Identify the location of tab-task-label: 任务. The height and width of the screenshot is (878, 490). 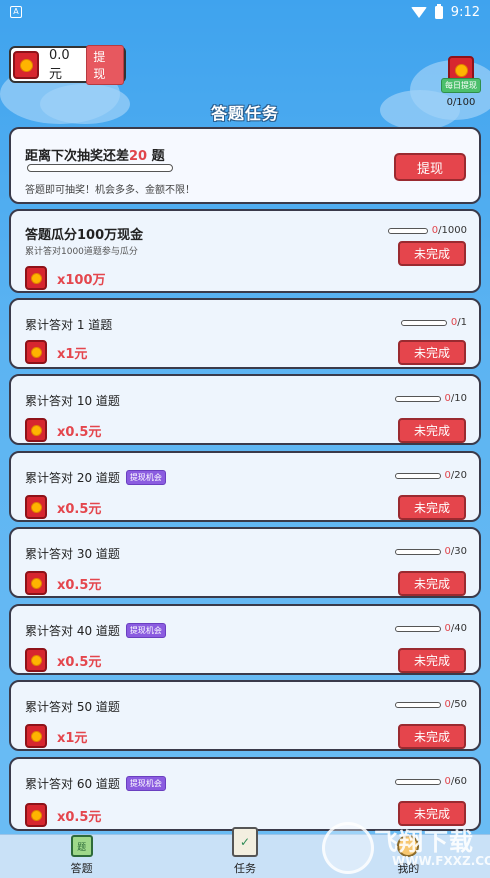
(244, 868).